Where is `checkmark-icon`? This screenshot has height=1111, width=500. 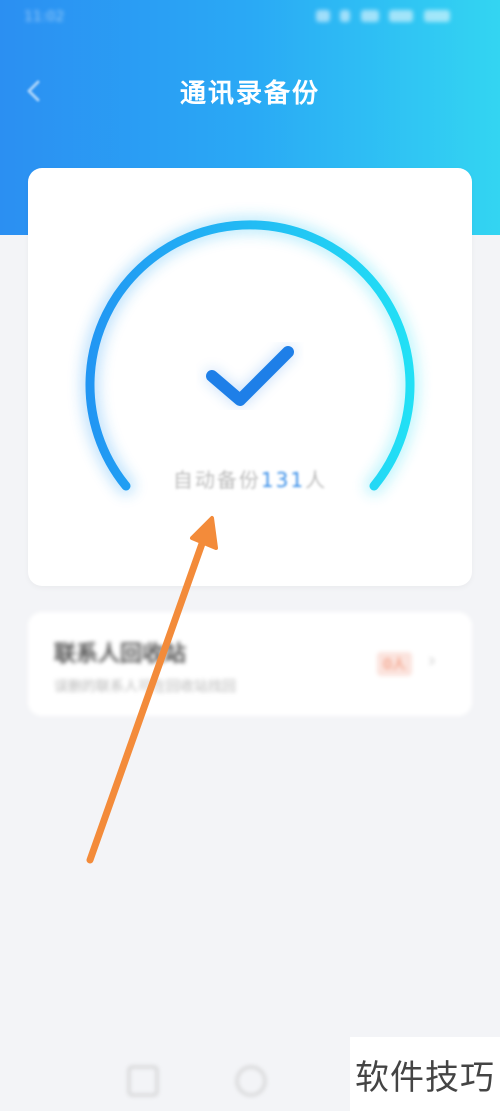
checkmark-icon is located at coordinates (250, 376).